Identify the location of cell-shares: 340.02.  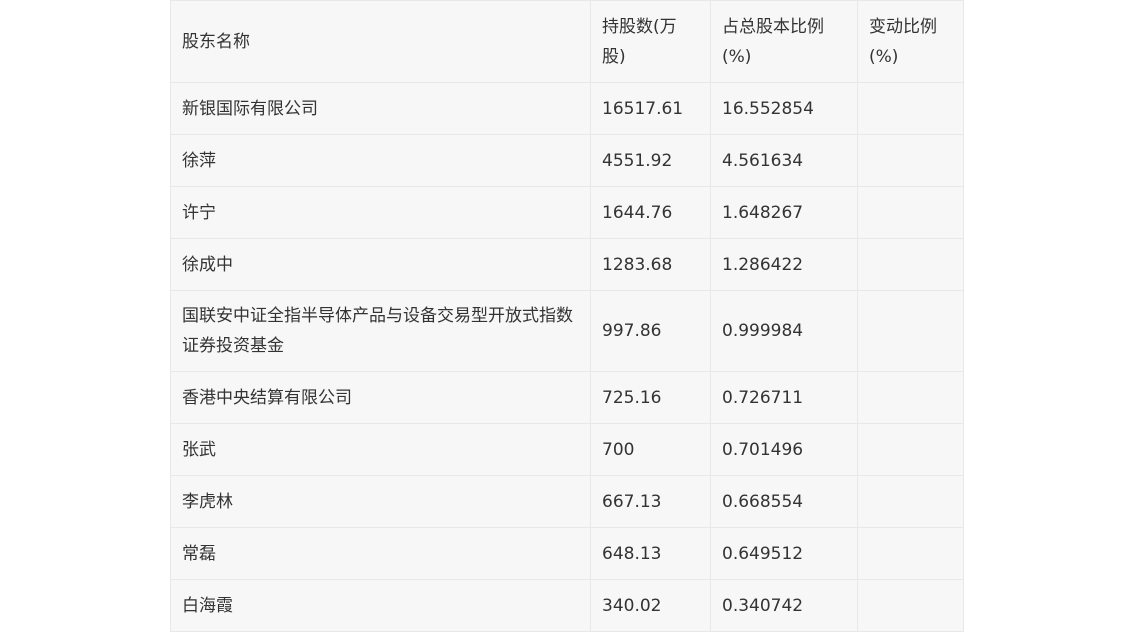
(650, 605).